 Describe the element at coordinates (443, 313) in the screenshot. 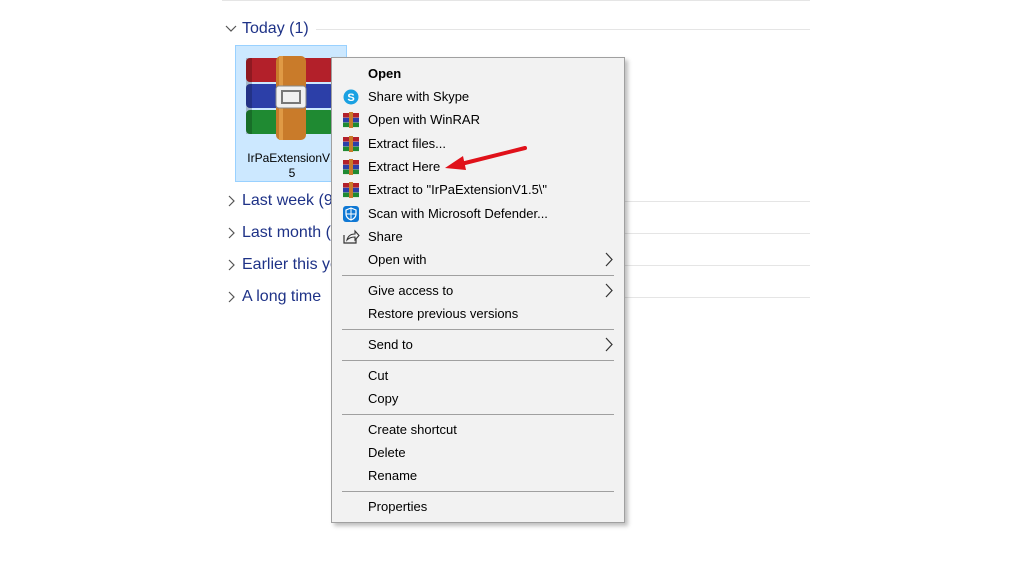

I see `menu-item-label: Restore previous versions` at that location.